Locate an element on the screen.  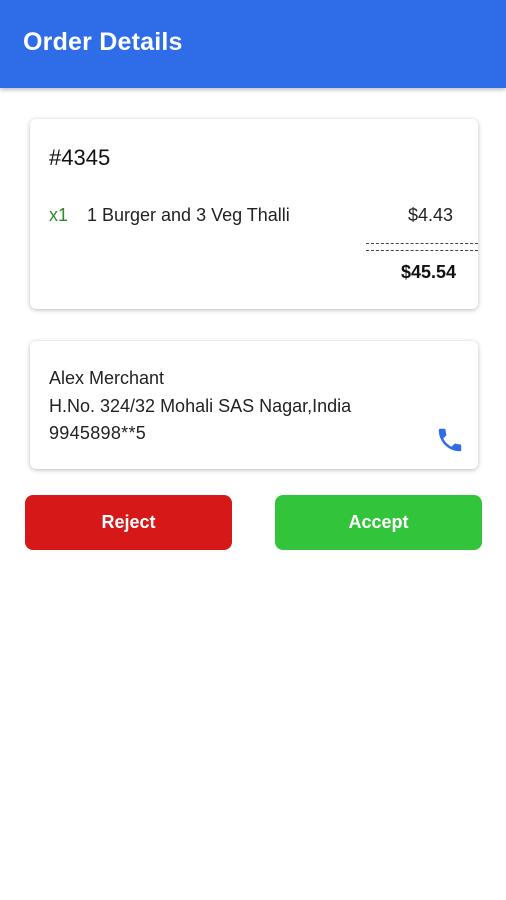
phone-icon is located at coordinates (450, 440).